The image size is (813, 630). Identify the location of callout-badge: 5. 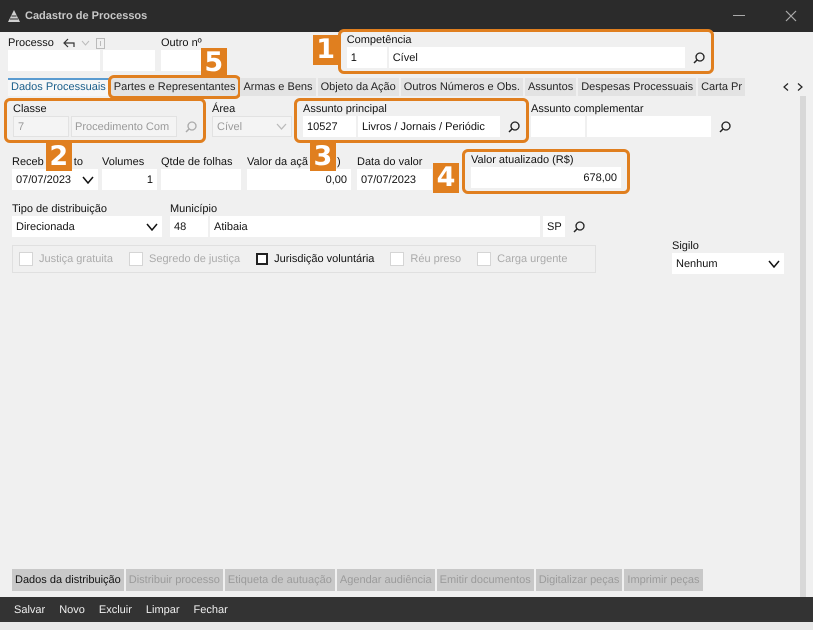
(213, 63).